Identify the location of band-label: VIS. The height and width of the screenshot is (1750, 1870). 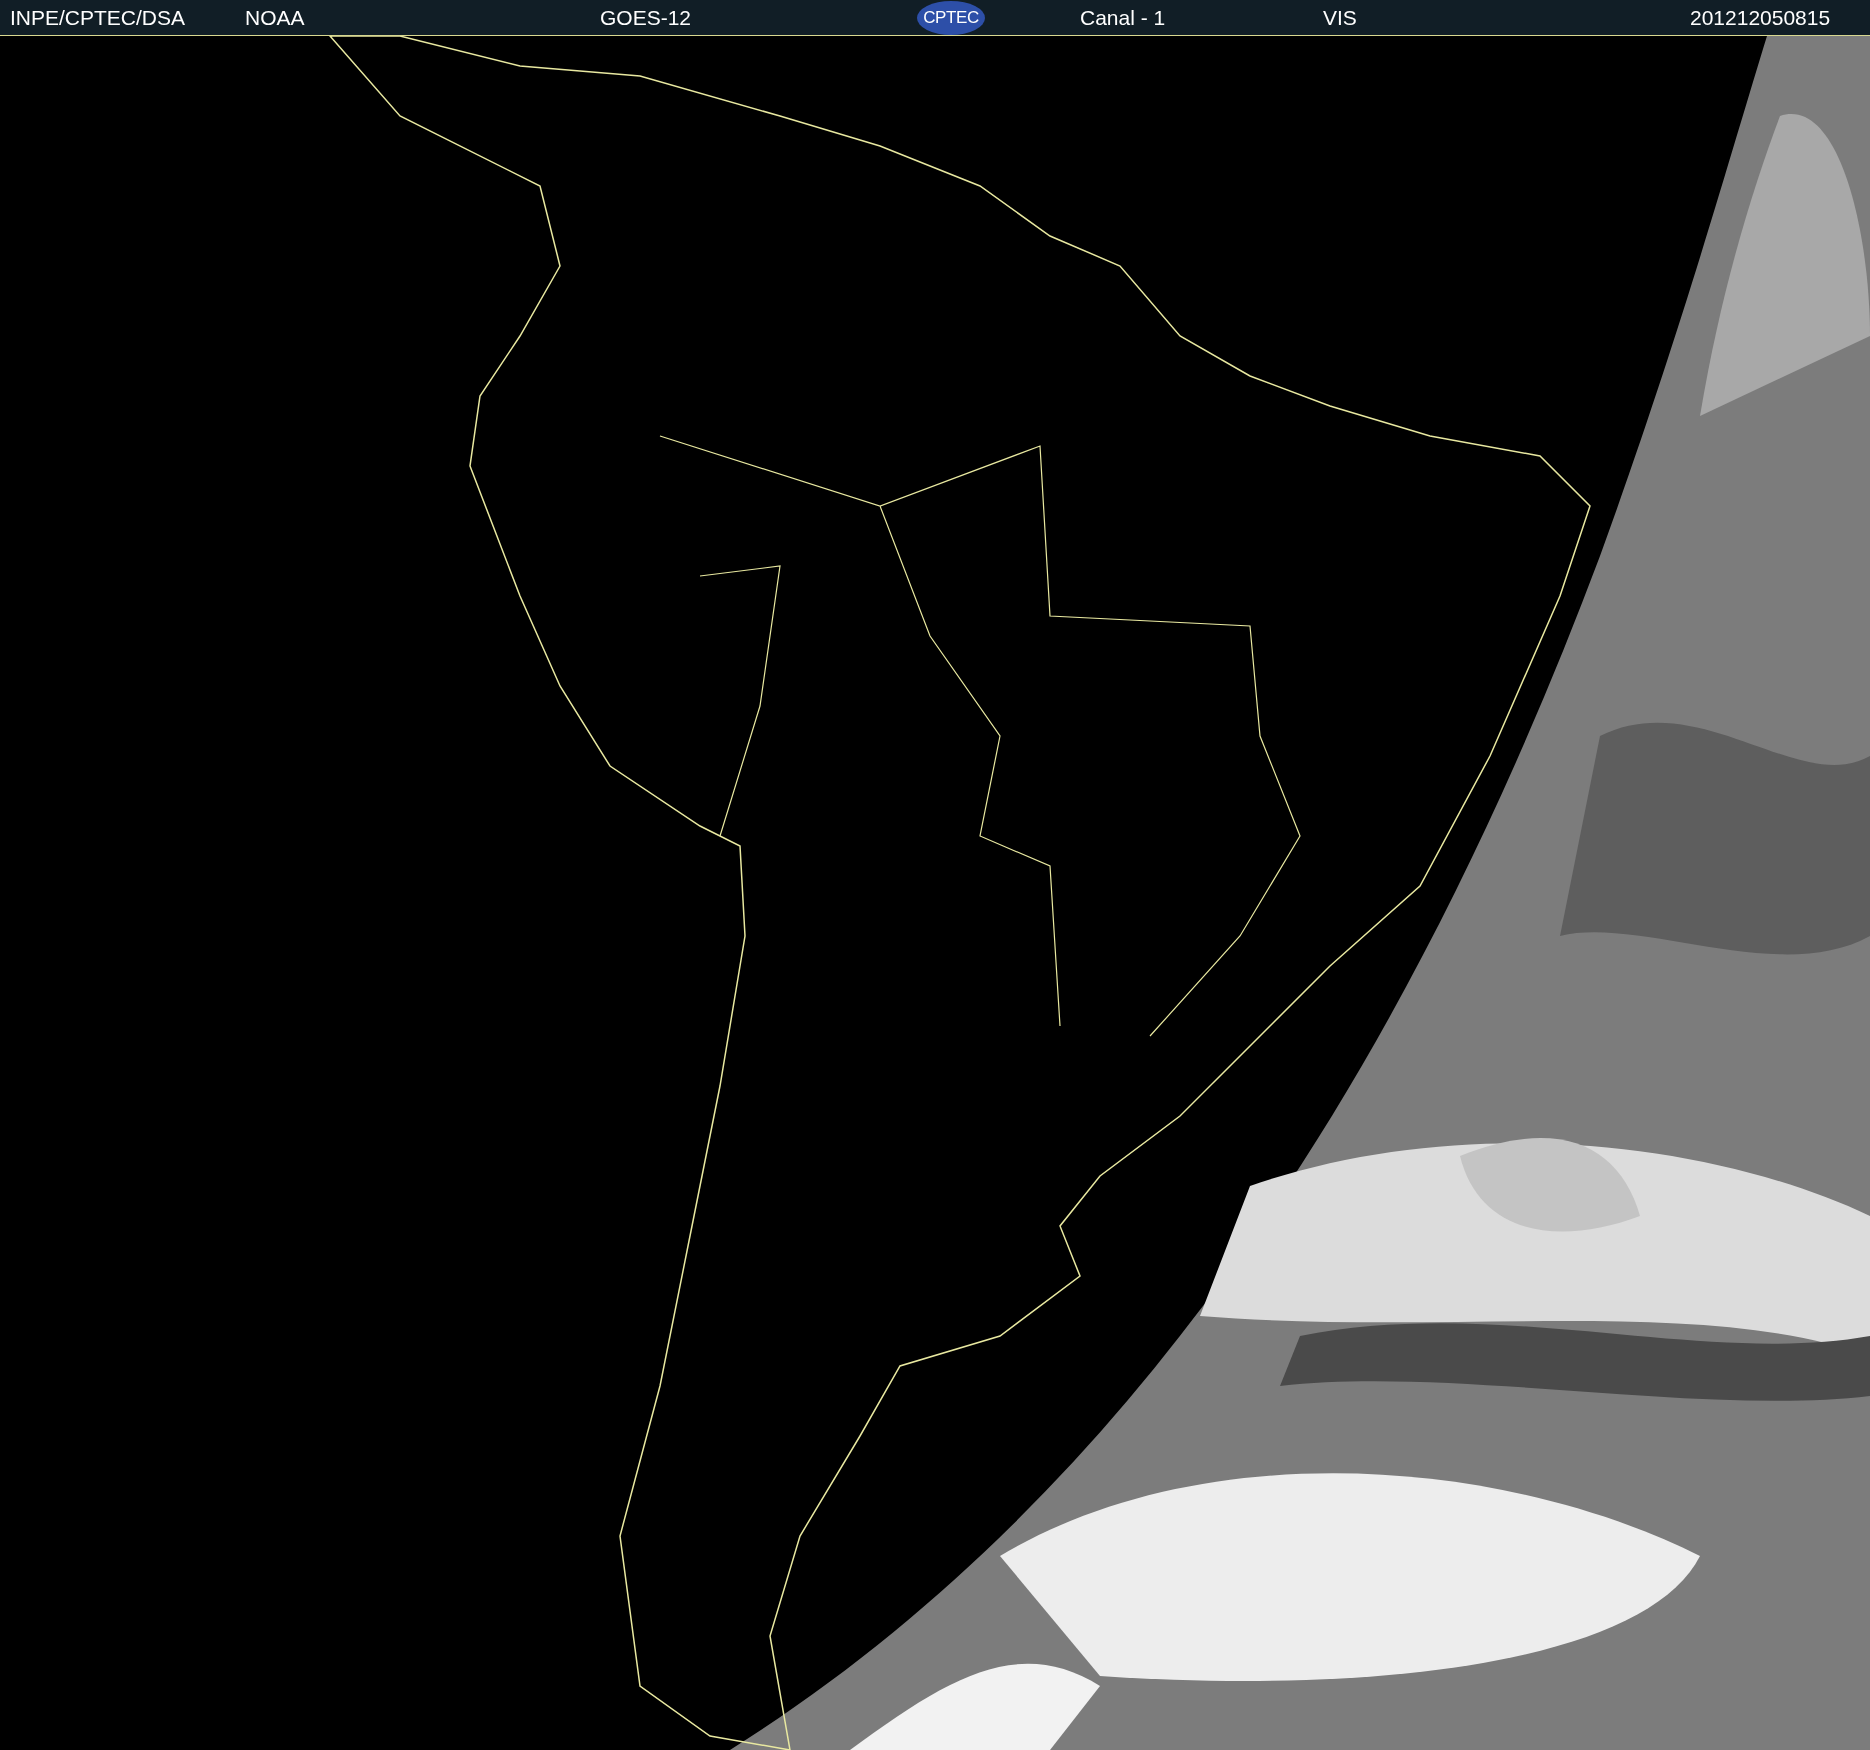
(1340, 17).